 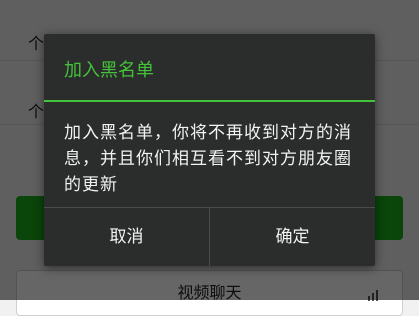 I want to click on dialog-title: 加入黑名单, so click(x=109, y=70).